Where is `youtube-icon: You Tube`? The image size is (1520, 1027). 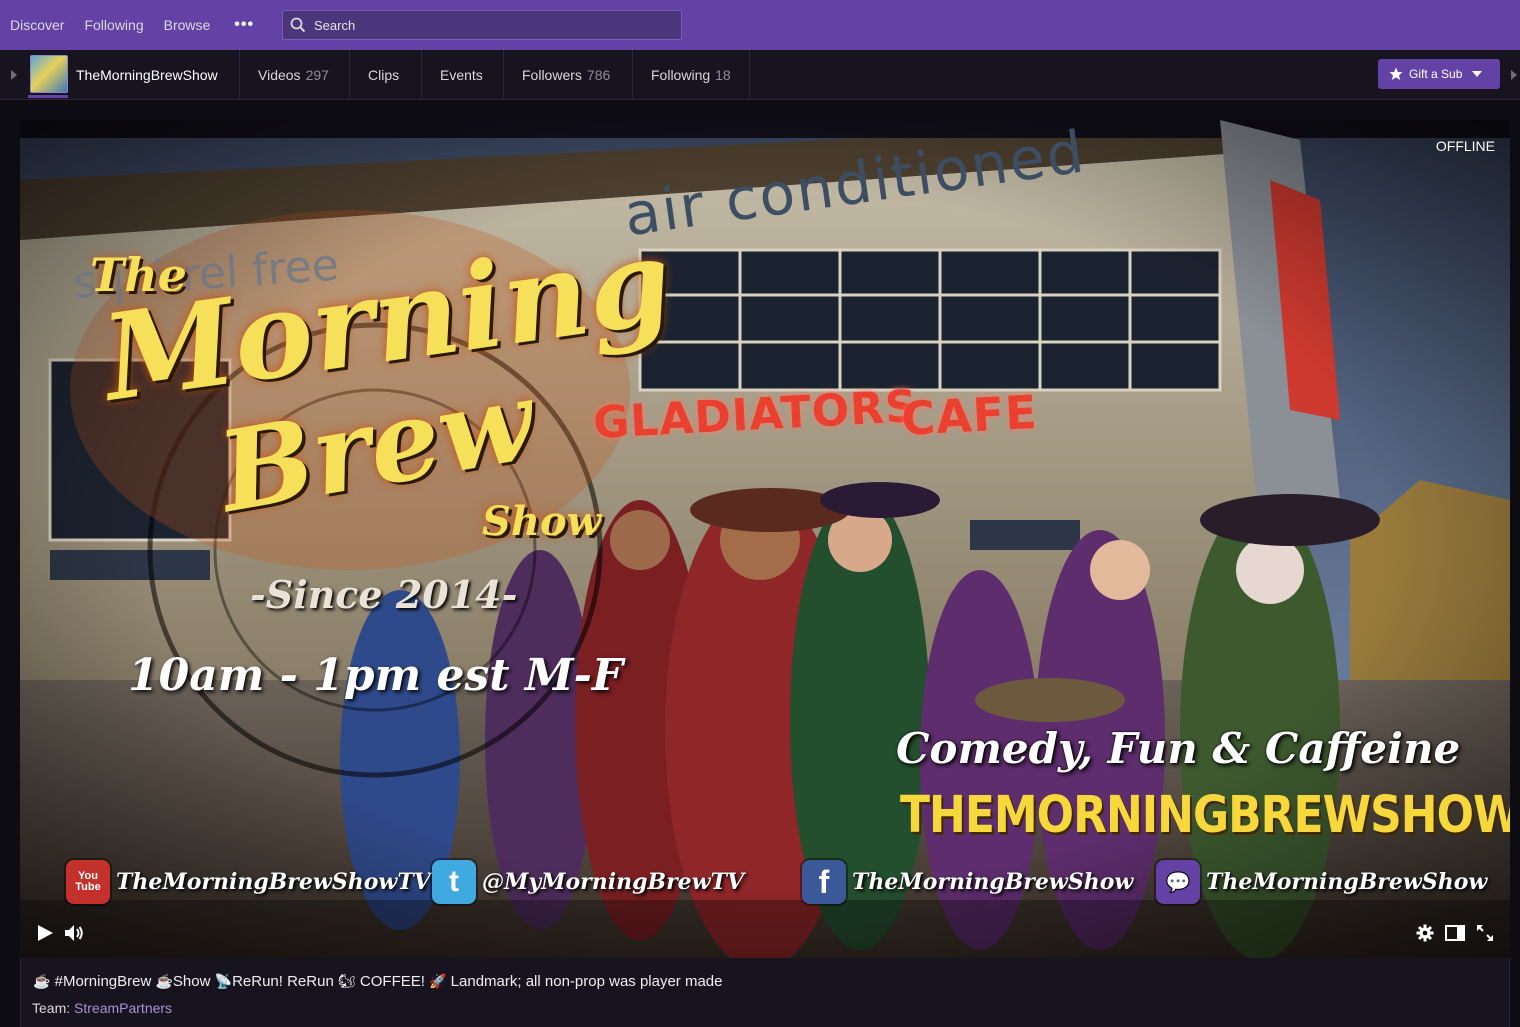 youtube-icon: You Tube is located at coordinates (88, 882).